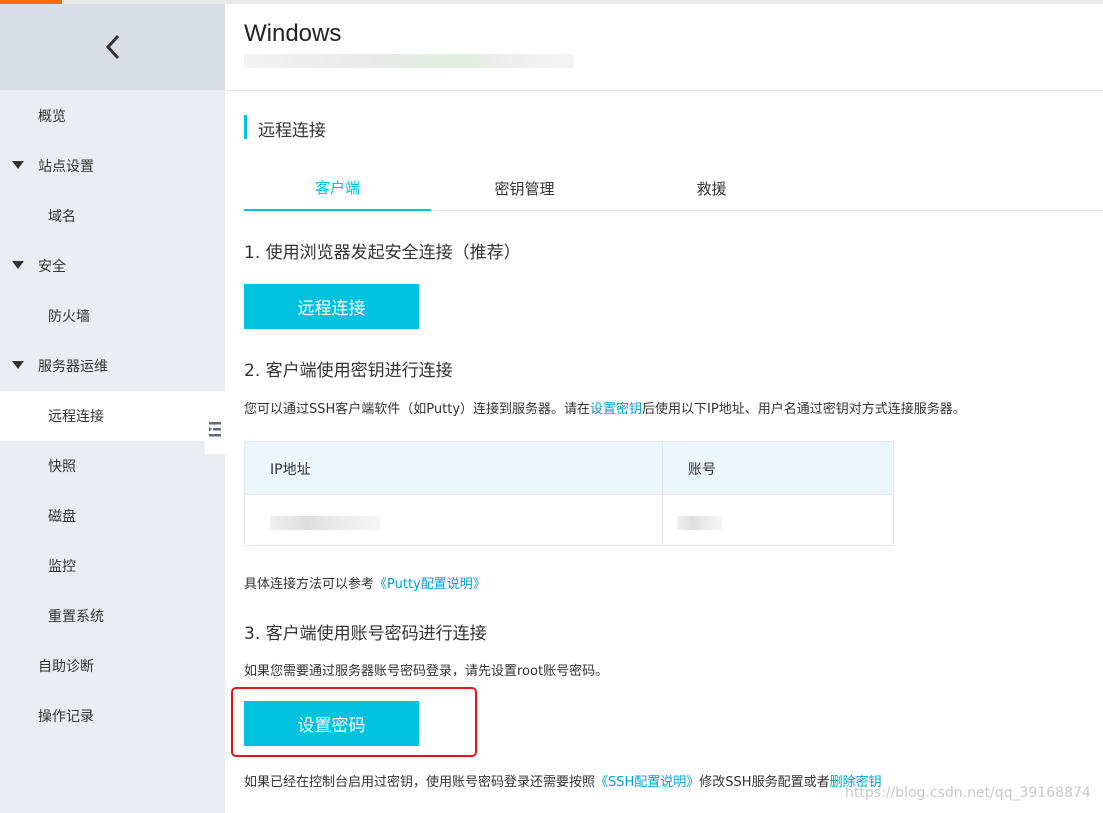  Describe the element at coordinates (112, 216) in the screenshot. I see `sidebar-item-domain: 域名` at that location.